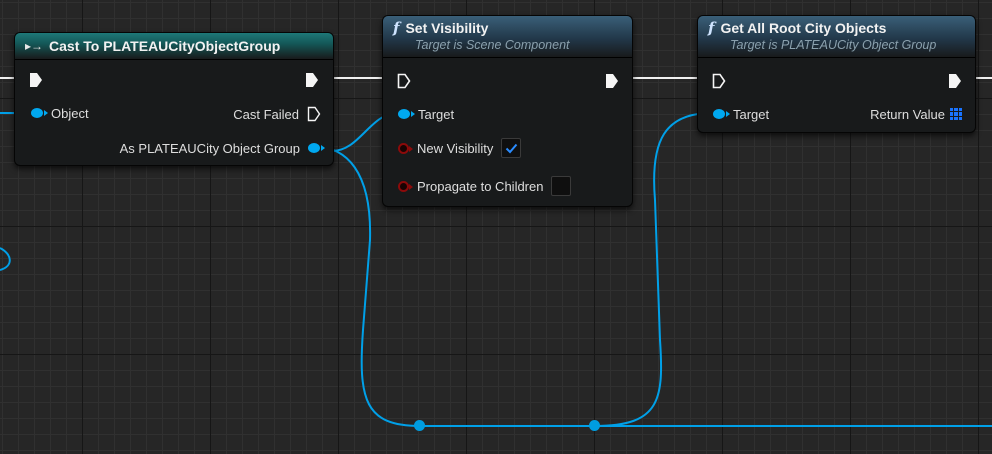 The height and width of the screenshot is (454, 992). I want to click on set-visibility-title: Set Visibility, so click(447, 28).